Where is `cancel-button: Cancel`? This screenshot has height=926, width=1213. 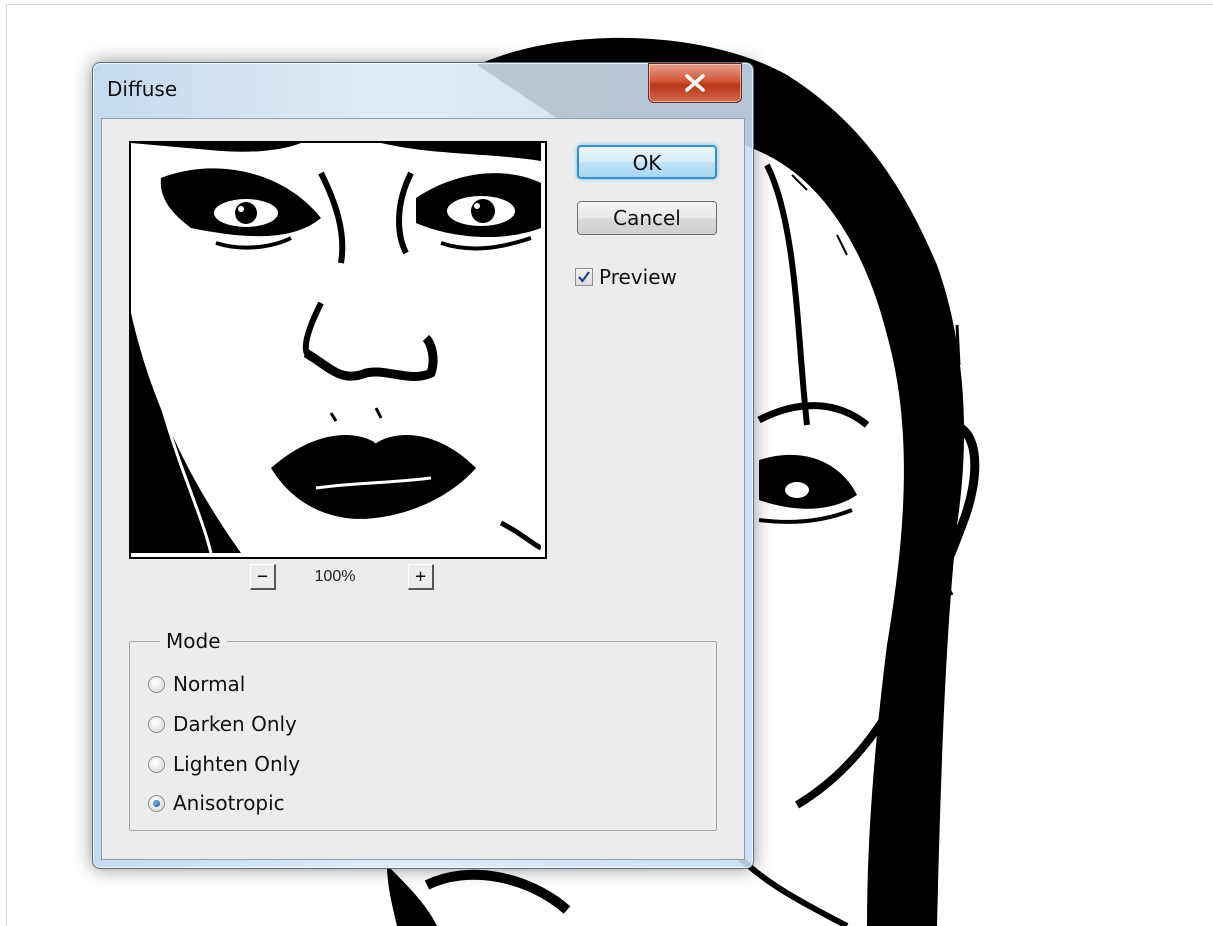
cancel-button: Cancel is located at coordinates (647, 218).